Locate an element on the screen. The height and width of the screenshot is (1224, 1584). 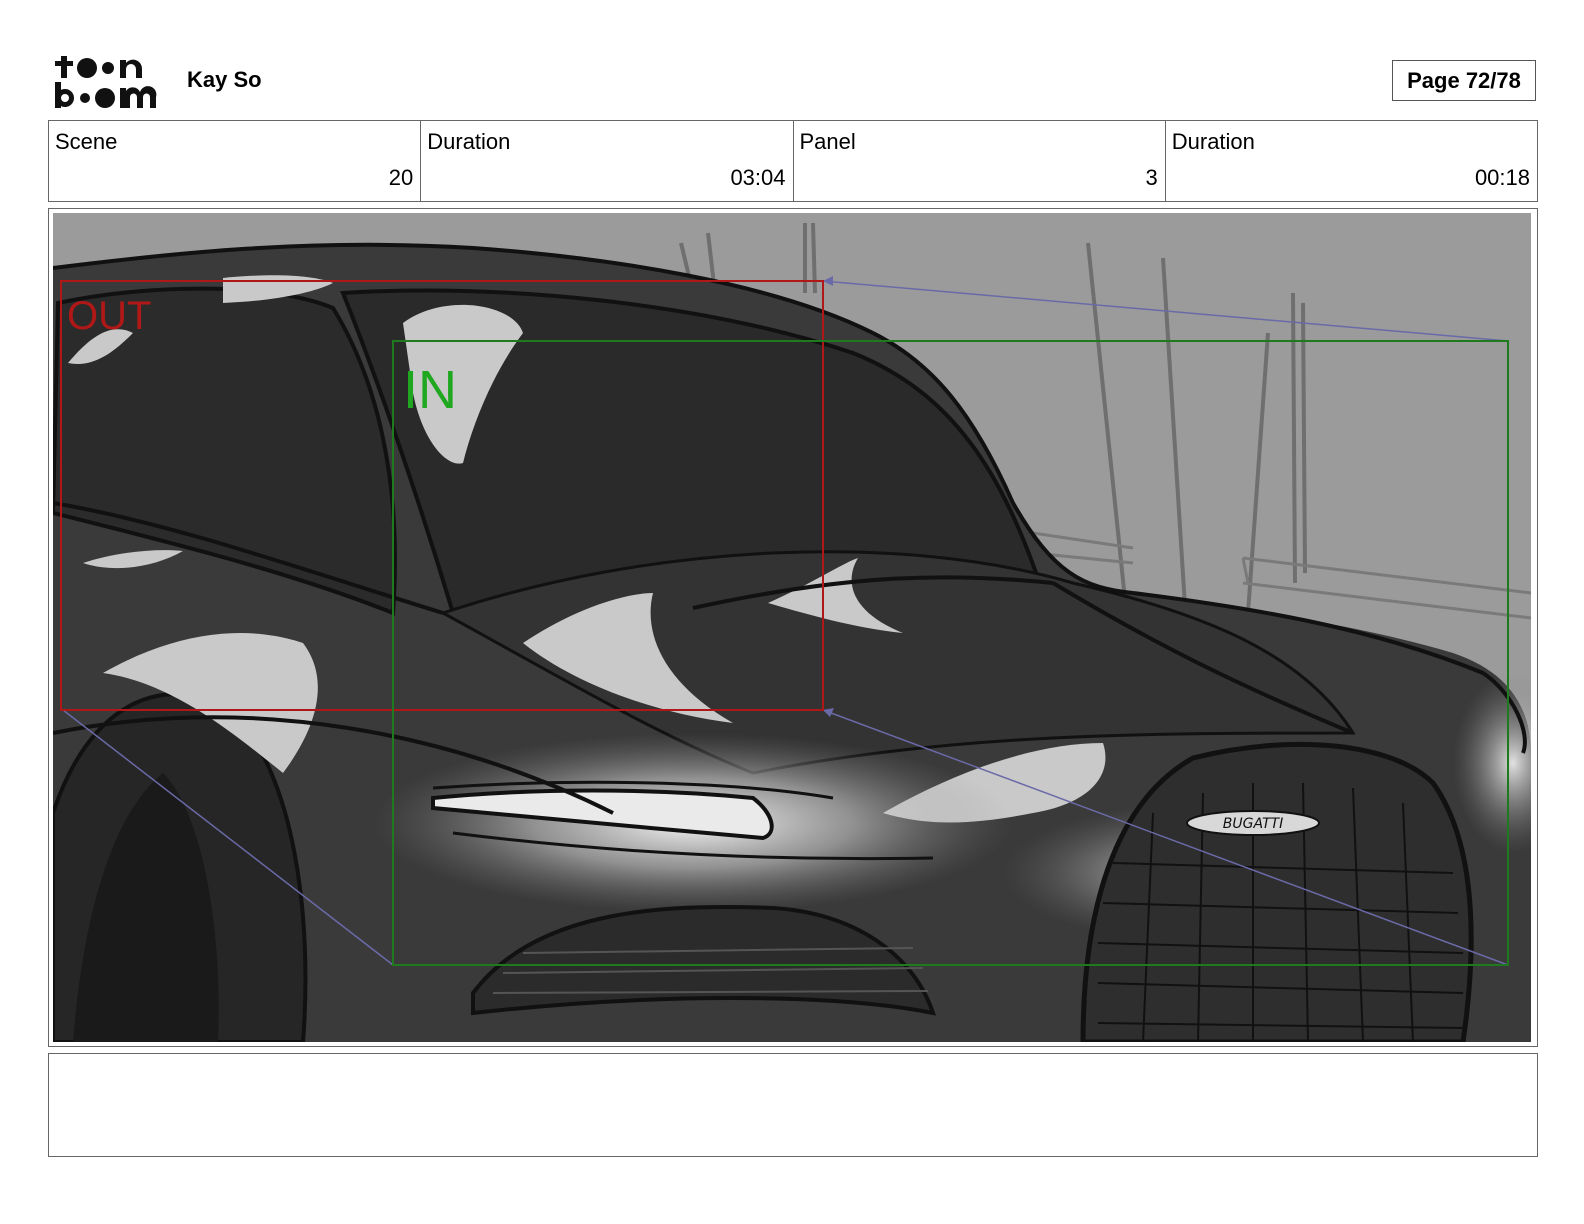
car-badge-text: BUGATTI is located at coordinates (1253, 824).